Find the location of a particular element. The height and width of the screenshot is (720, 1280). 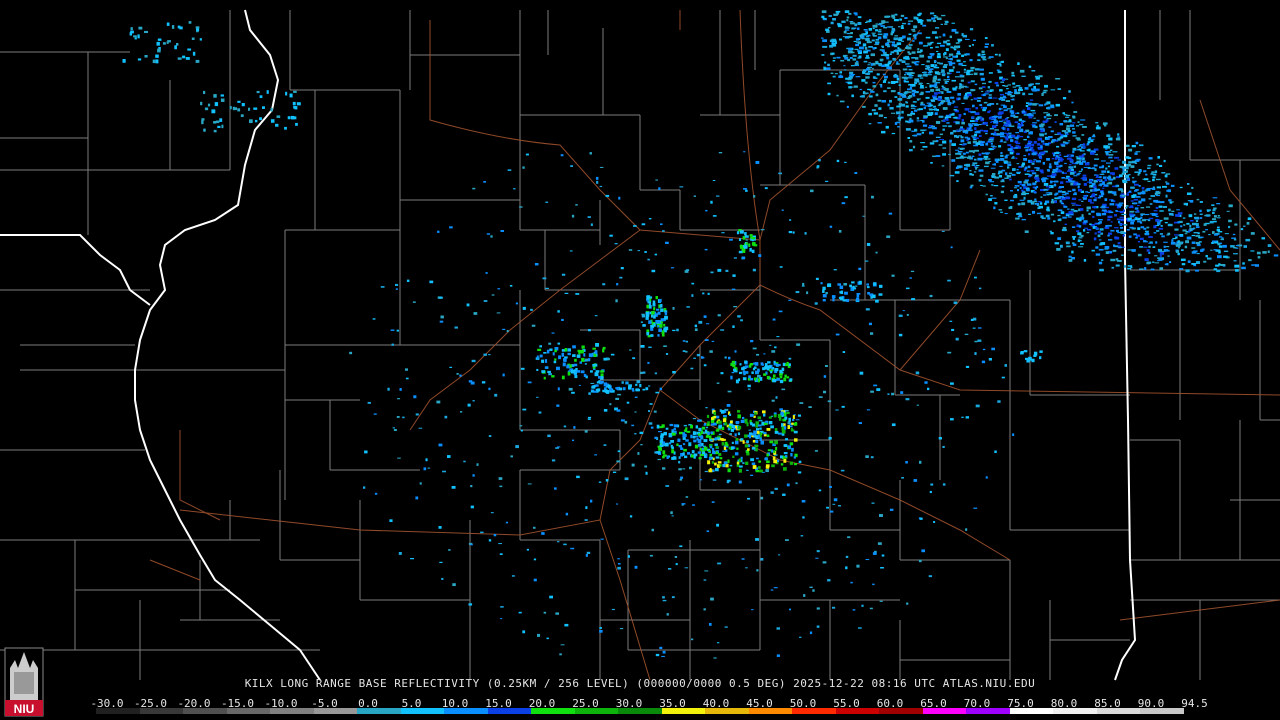

reflectivity-color-bar is located at coordinates (640, 711).